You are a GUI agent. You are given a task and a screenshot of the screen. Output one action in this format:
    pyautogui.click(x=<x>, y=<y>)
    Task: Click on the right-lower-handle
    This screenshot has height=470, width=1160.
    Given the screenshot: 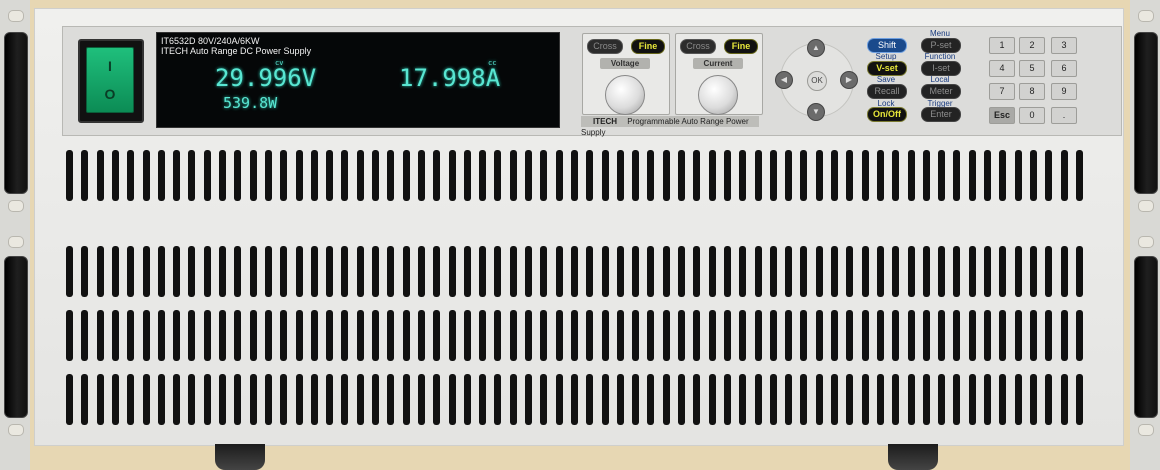 What is the action you would take?
    pyautogui.click(x=1146, y=337)
    